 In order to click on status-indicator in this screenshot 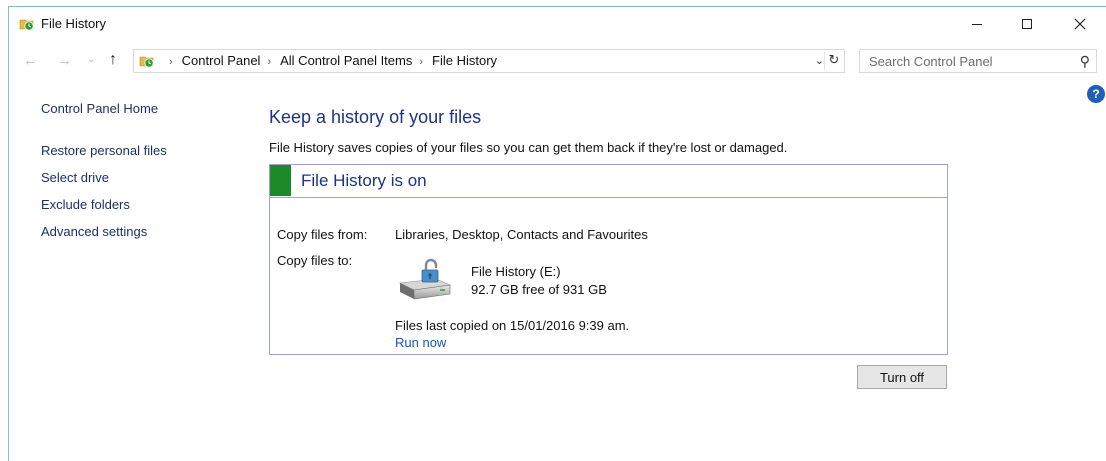, I will do `click(280, 180)`.